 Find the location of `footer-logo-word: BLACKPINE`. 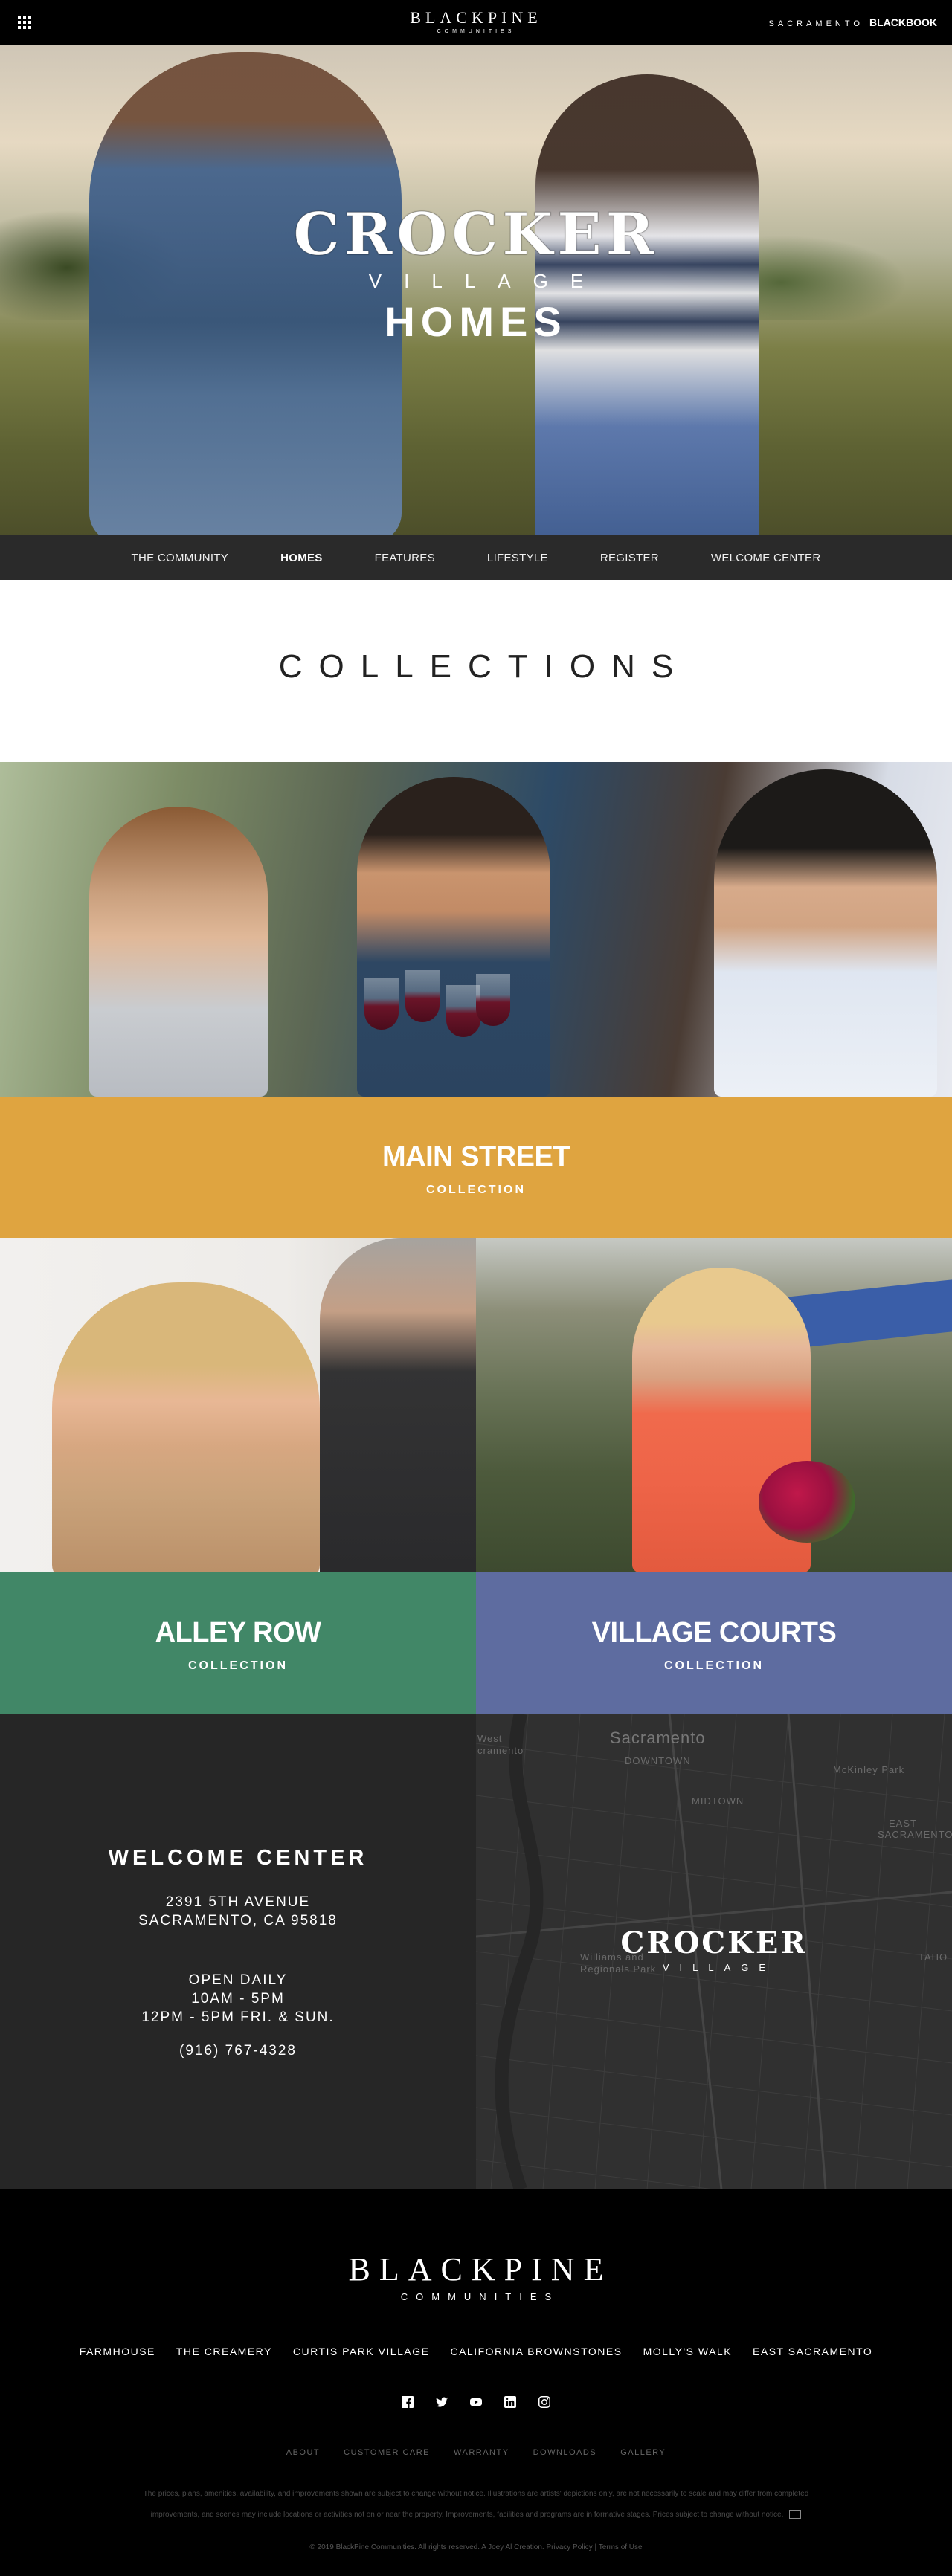

footer-logo-word: BLACKPINE is located at coordinates (481, 2269).